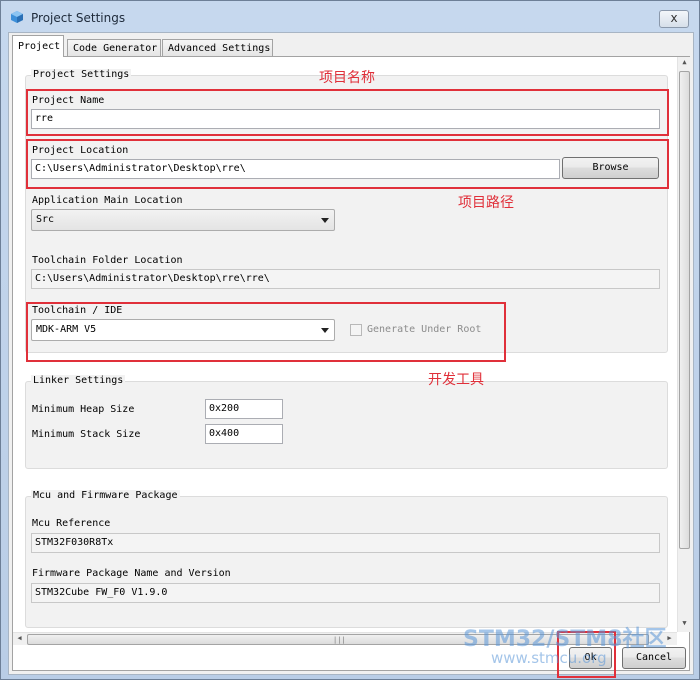 This screenshot has height=680, width=700. What do you see at coordinates (244, 409) in the screenshot?
I see `min-heap-input: 0x200` at bounding box center [244, 409].